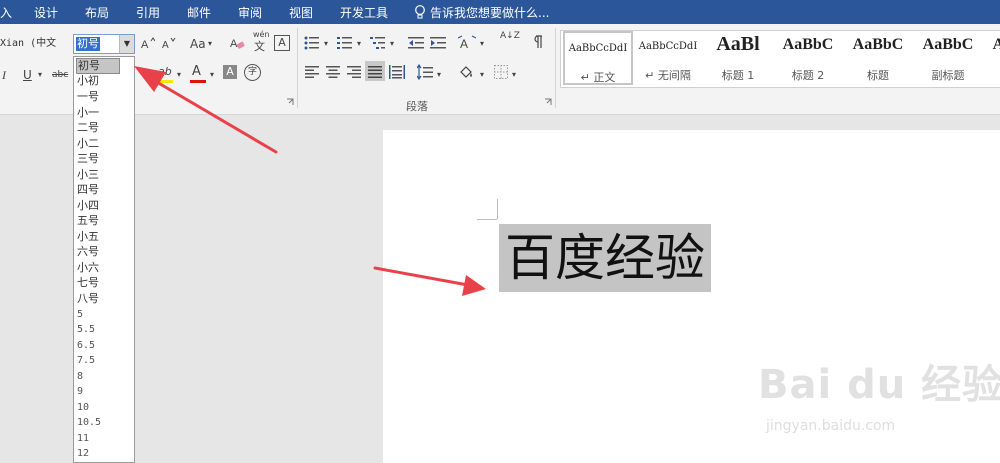 The height and width of the screenshot is (463, 1000). What do you see at coordinates (88, 190) in the screenshot?
I see `font-size-option: 四号` at bounding box center [88, 190].